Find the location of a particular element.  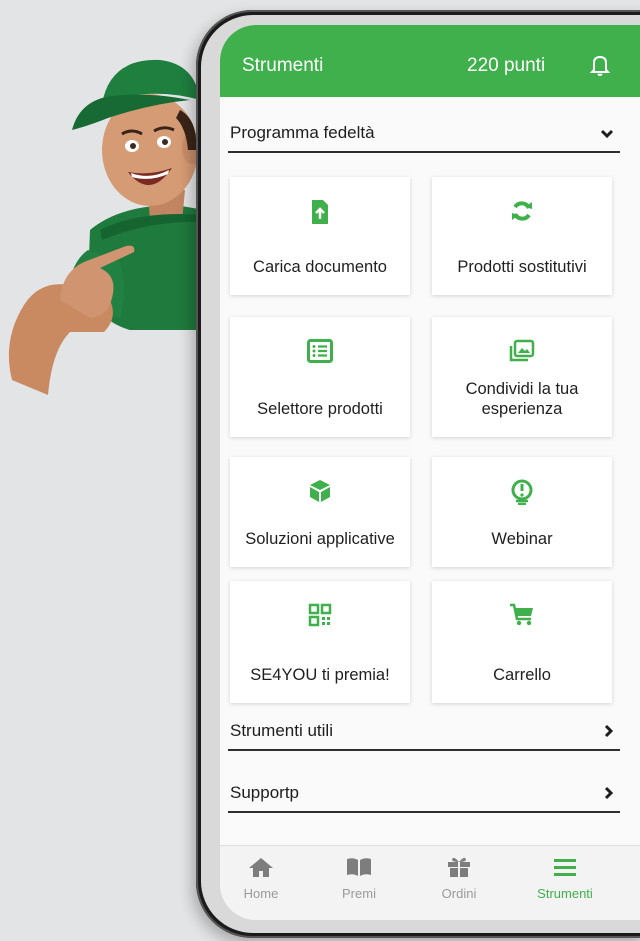

card-label: Prodotti sostitutivi is located at coordinates (522, 267).